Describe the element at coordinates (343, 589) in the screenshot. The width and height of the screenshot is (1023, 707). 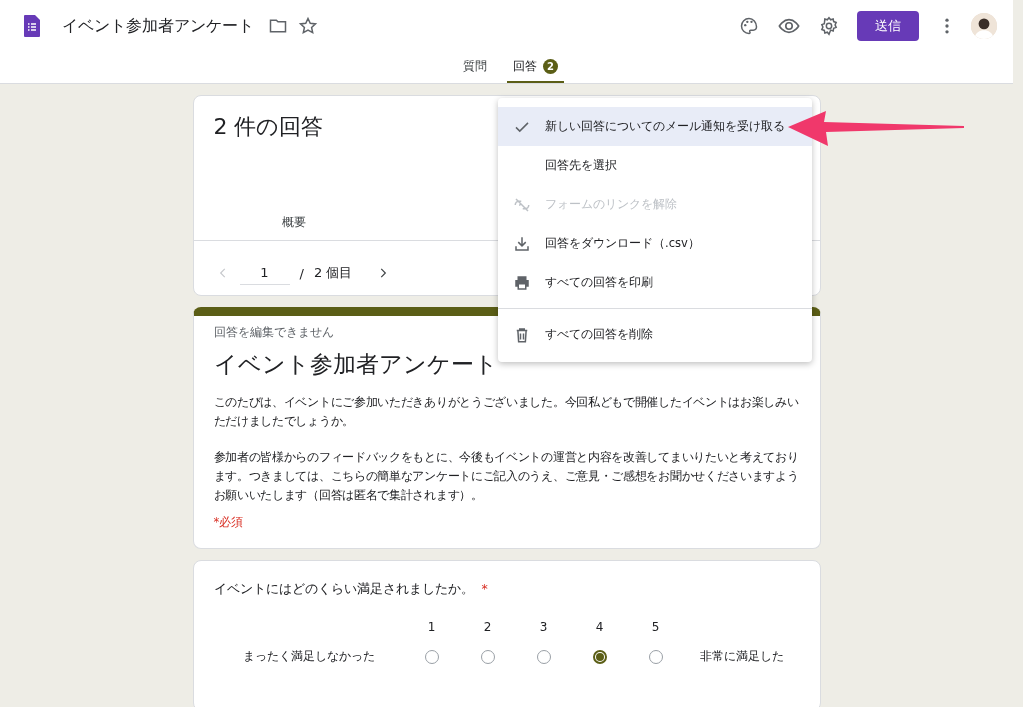
I see `question-text: イベントにはどのくらい満足されましたか。` at that location.